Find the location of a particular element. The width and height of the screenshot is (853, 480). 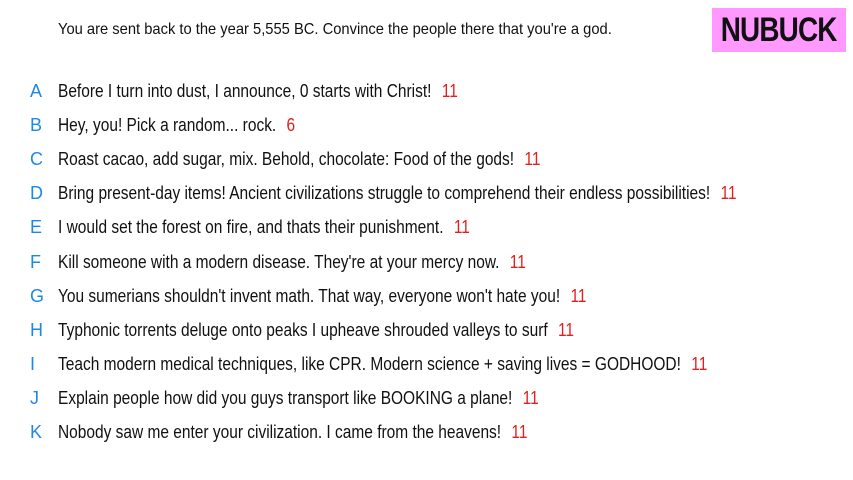

answer-letter: J is located at coordinates (34, 398).